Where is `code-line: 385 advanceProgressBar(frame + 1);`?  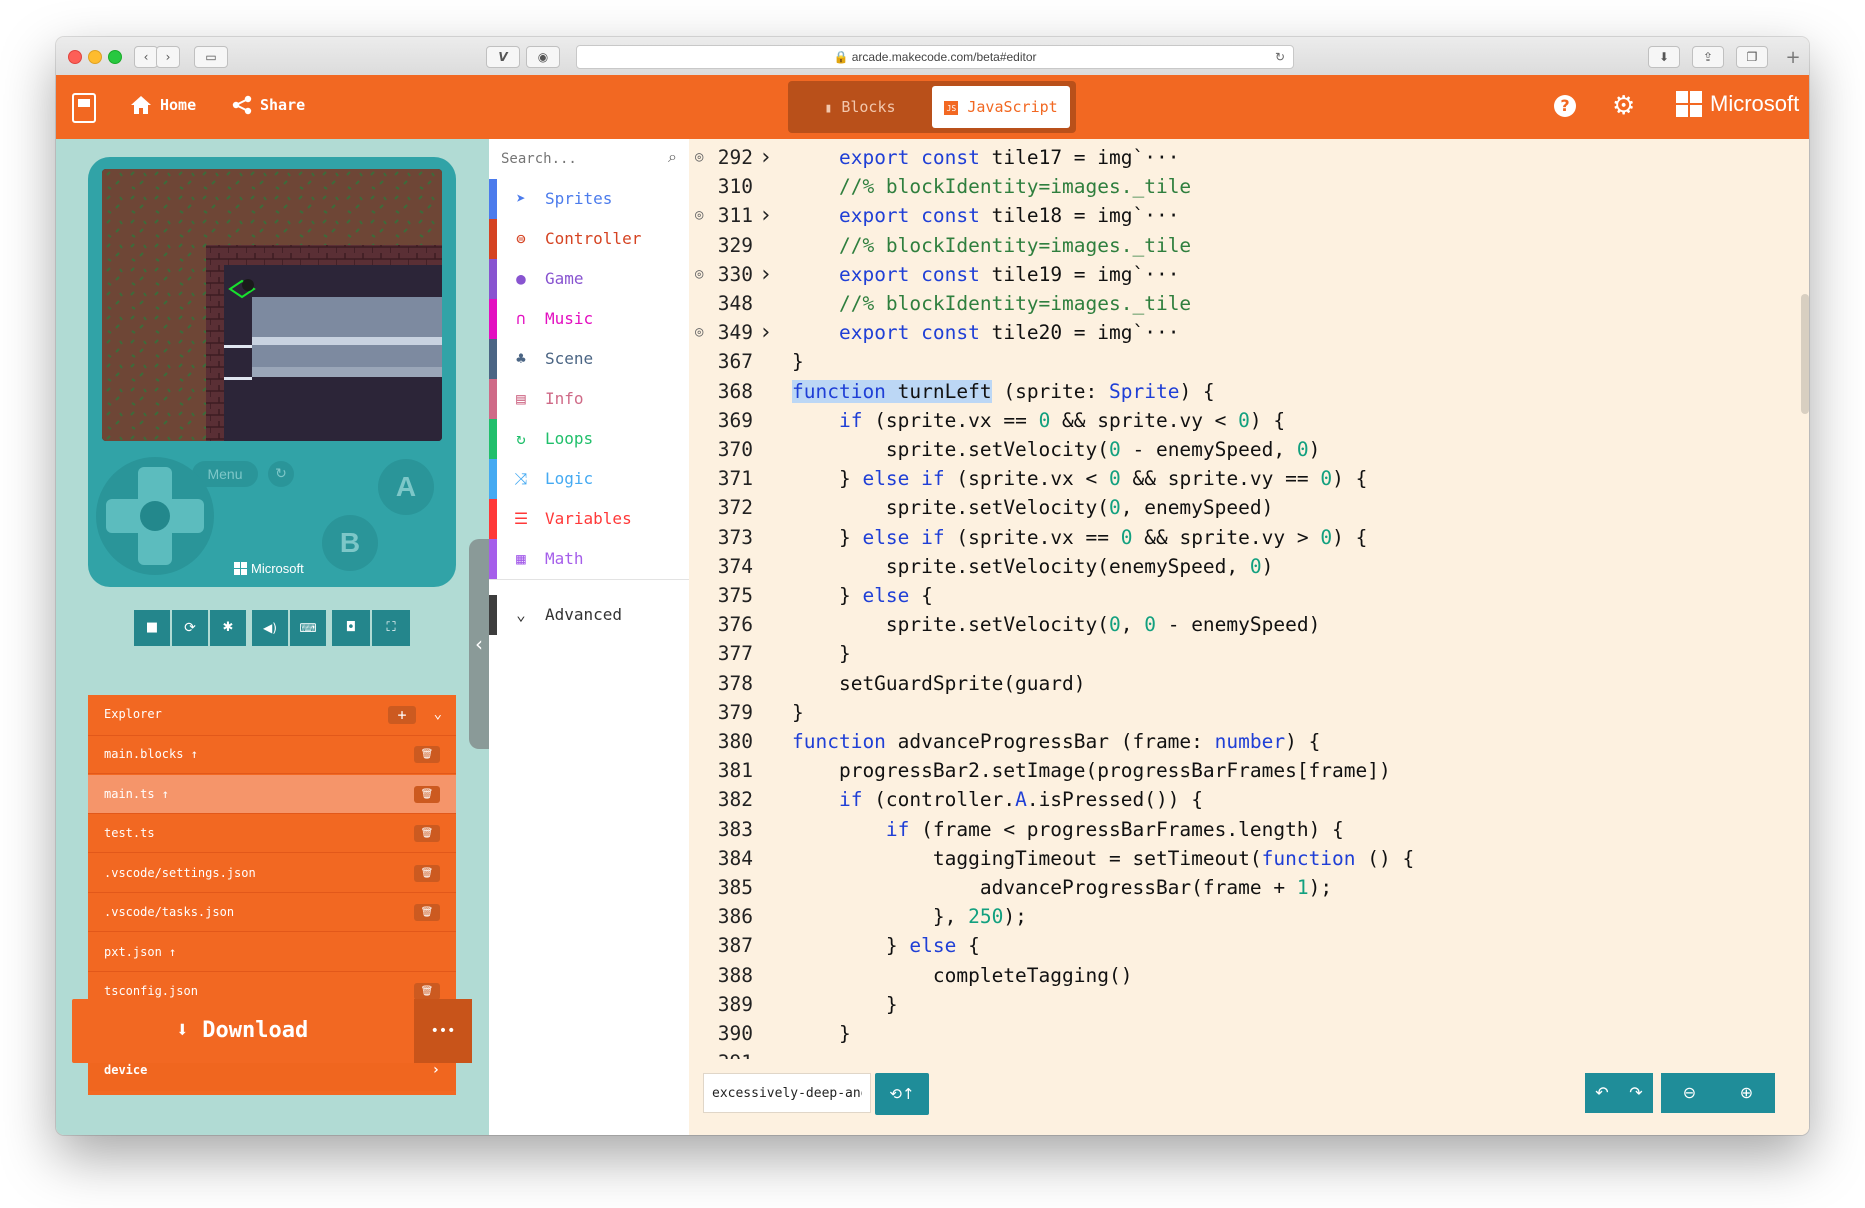 code-line: 385 advanceProgressBar(frame + 1); is located at coordinates (1239, 887).